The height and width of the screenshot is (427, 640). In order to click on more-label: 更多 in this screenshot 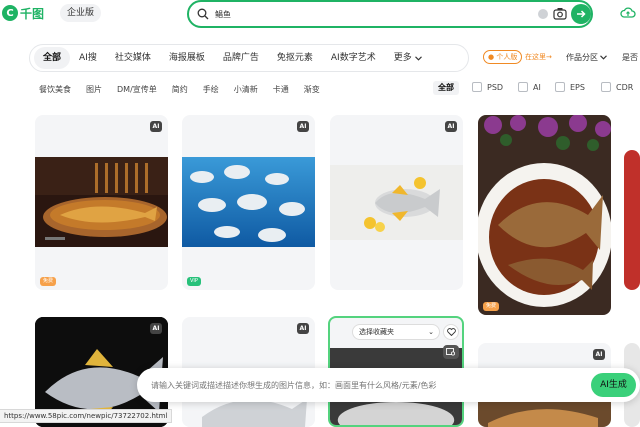, I will do `click(402, 58)`.